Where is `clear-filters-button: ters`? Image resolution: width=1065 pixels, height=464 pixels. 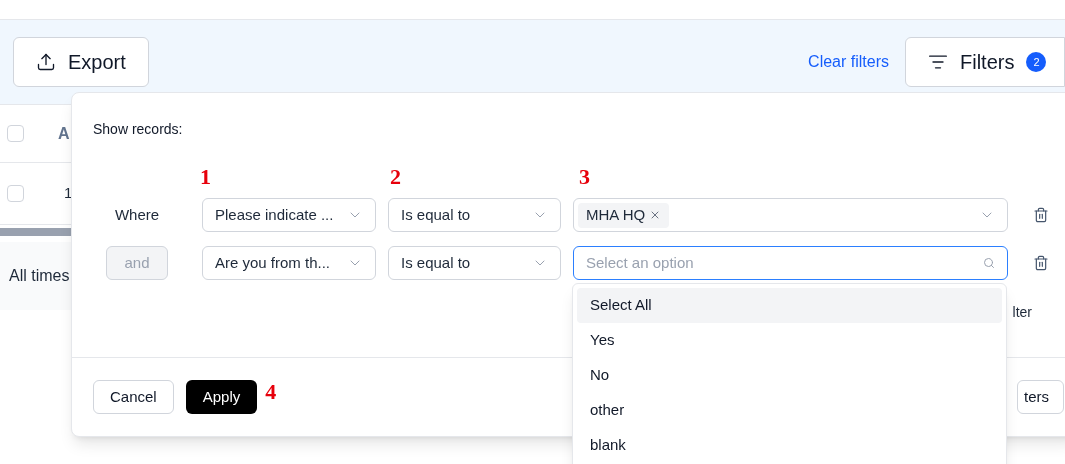 clear-filters-button: ters is located at coordinates (1040, 397).